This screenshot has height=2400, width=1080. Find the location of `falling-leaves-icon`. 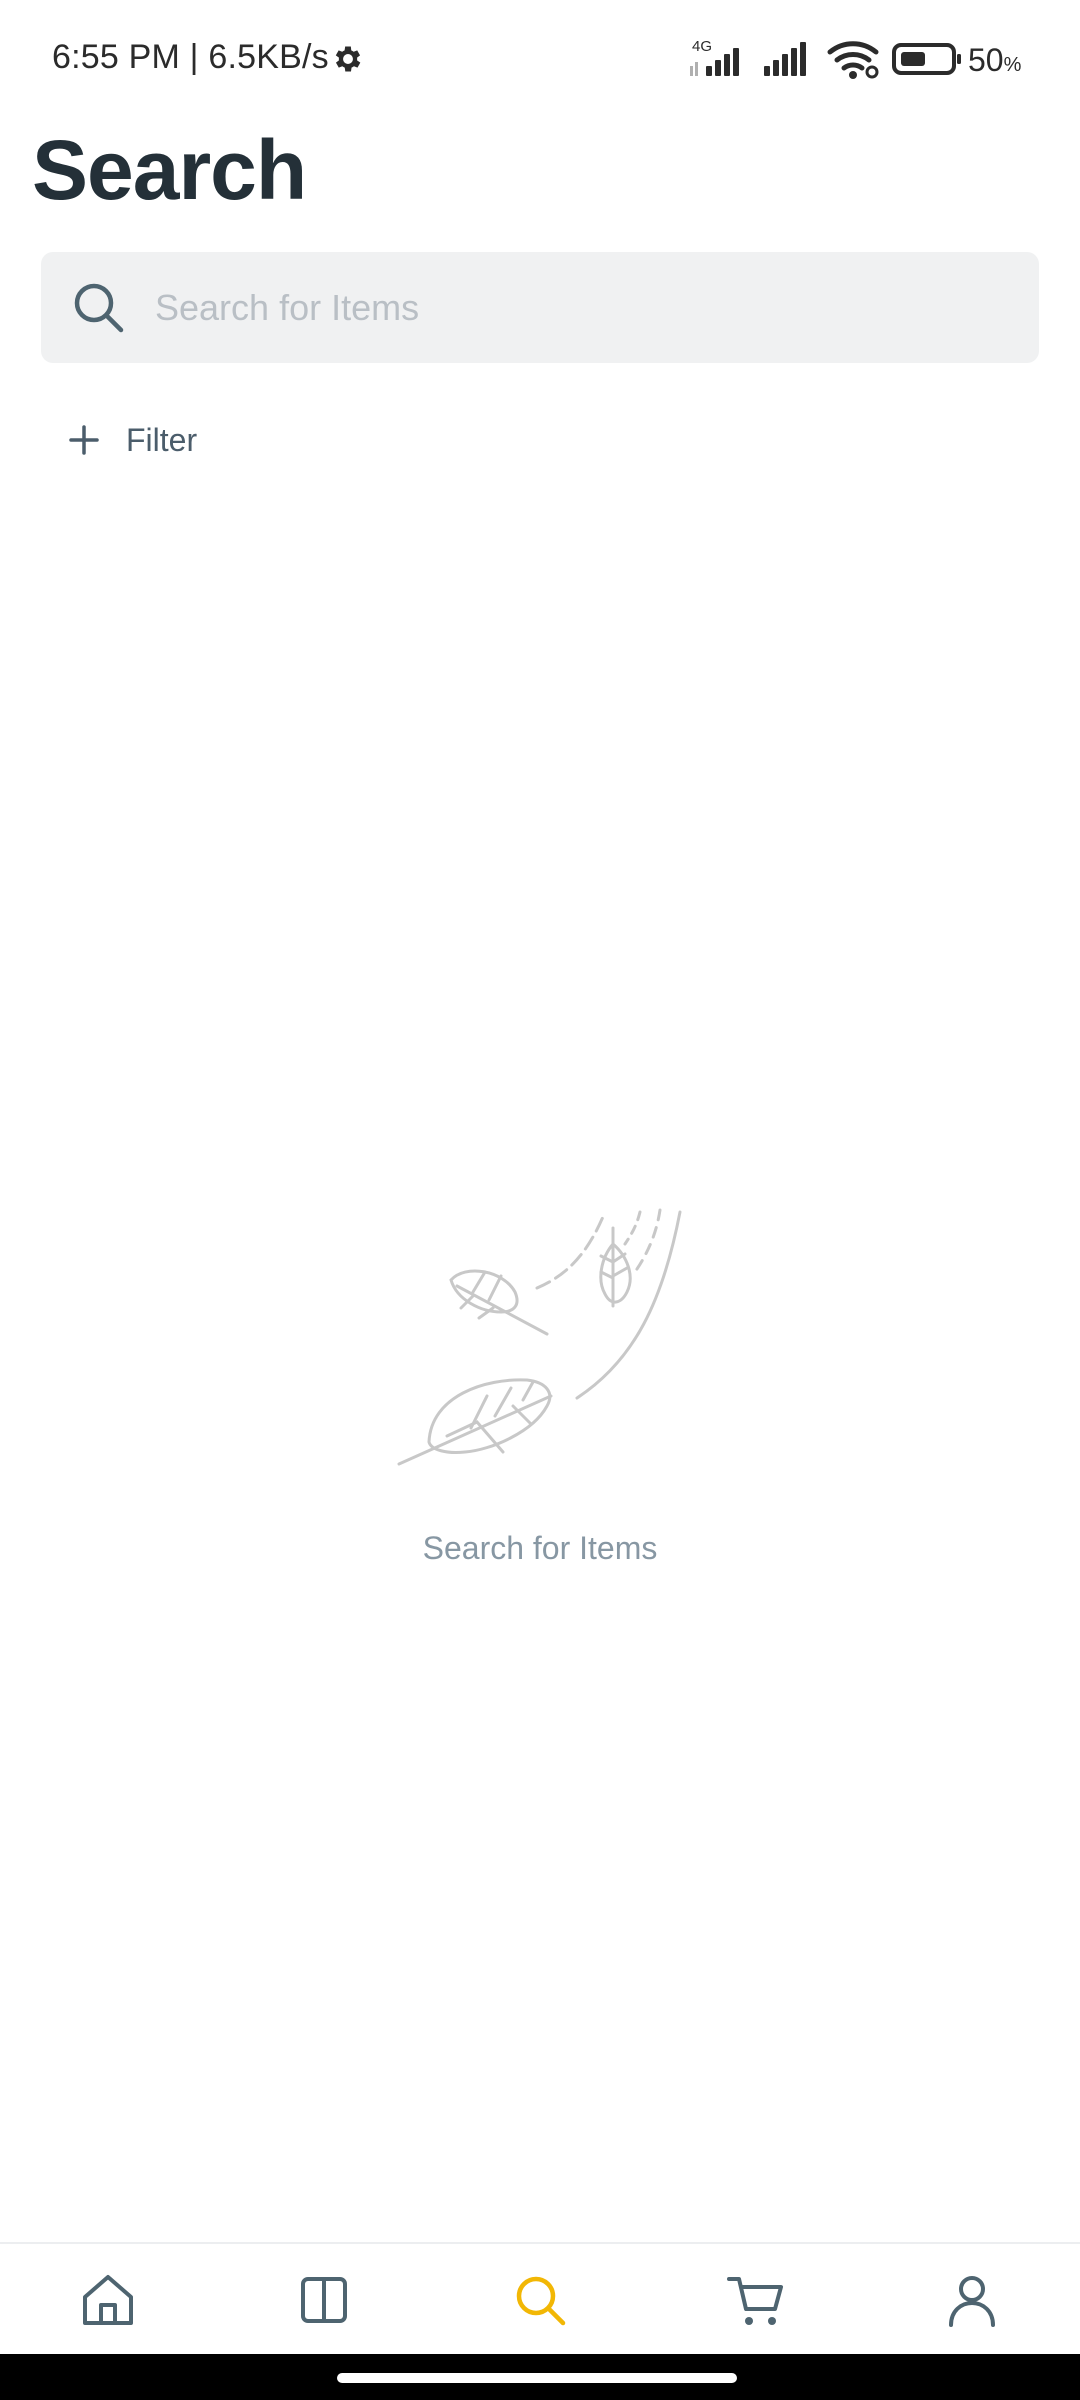

falling-leaves-icon is located at coordinates (539, 1337).